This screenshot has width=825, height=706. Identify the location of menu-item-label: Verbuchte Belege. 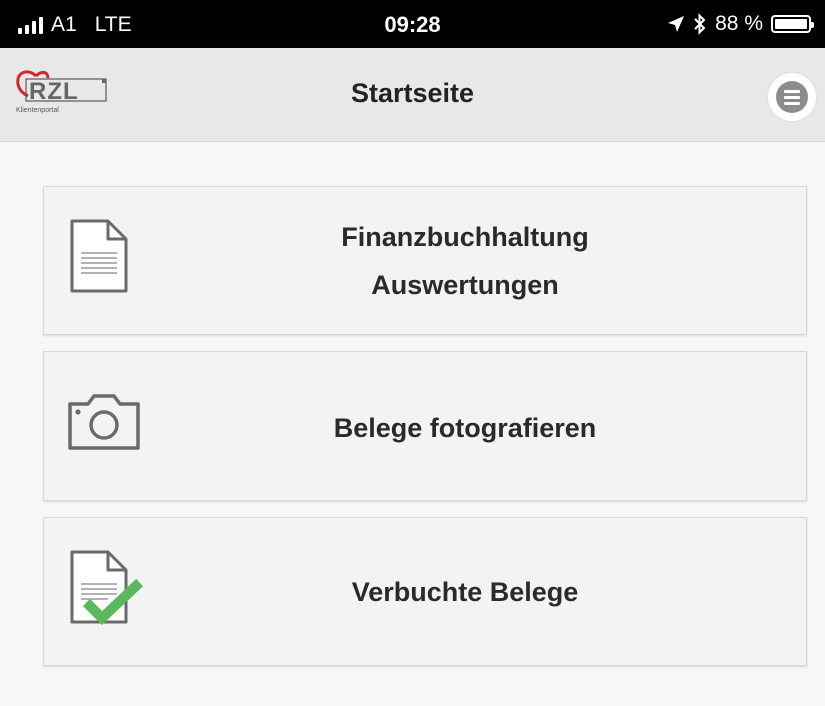
(465, 592).